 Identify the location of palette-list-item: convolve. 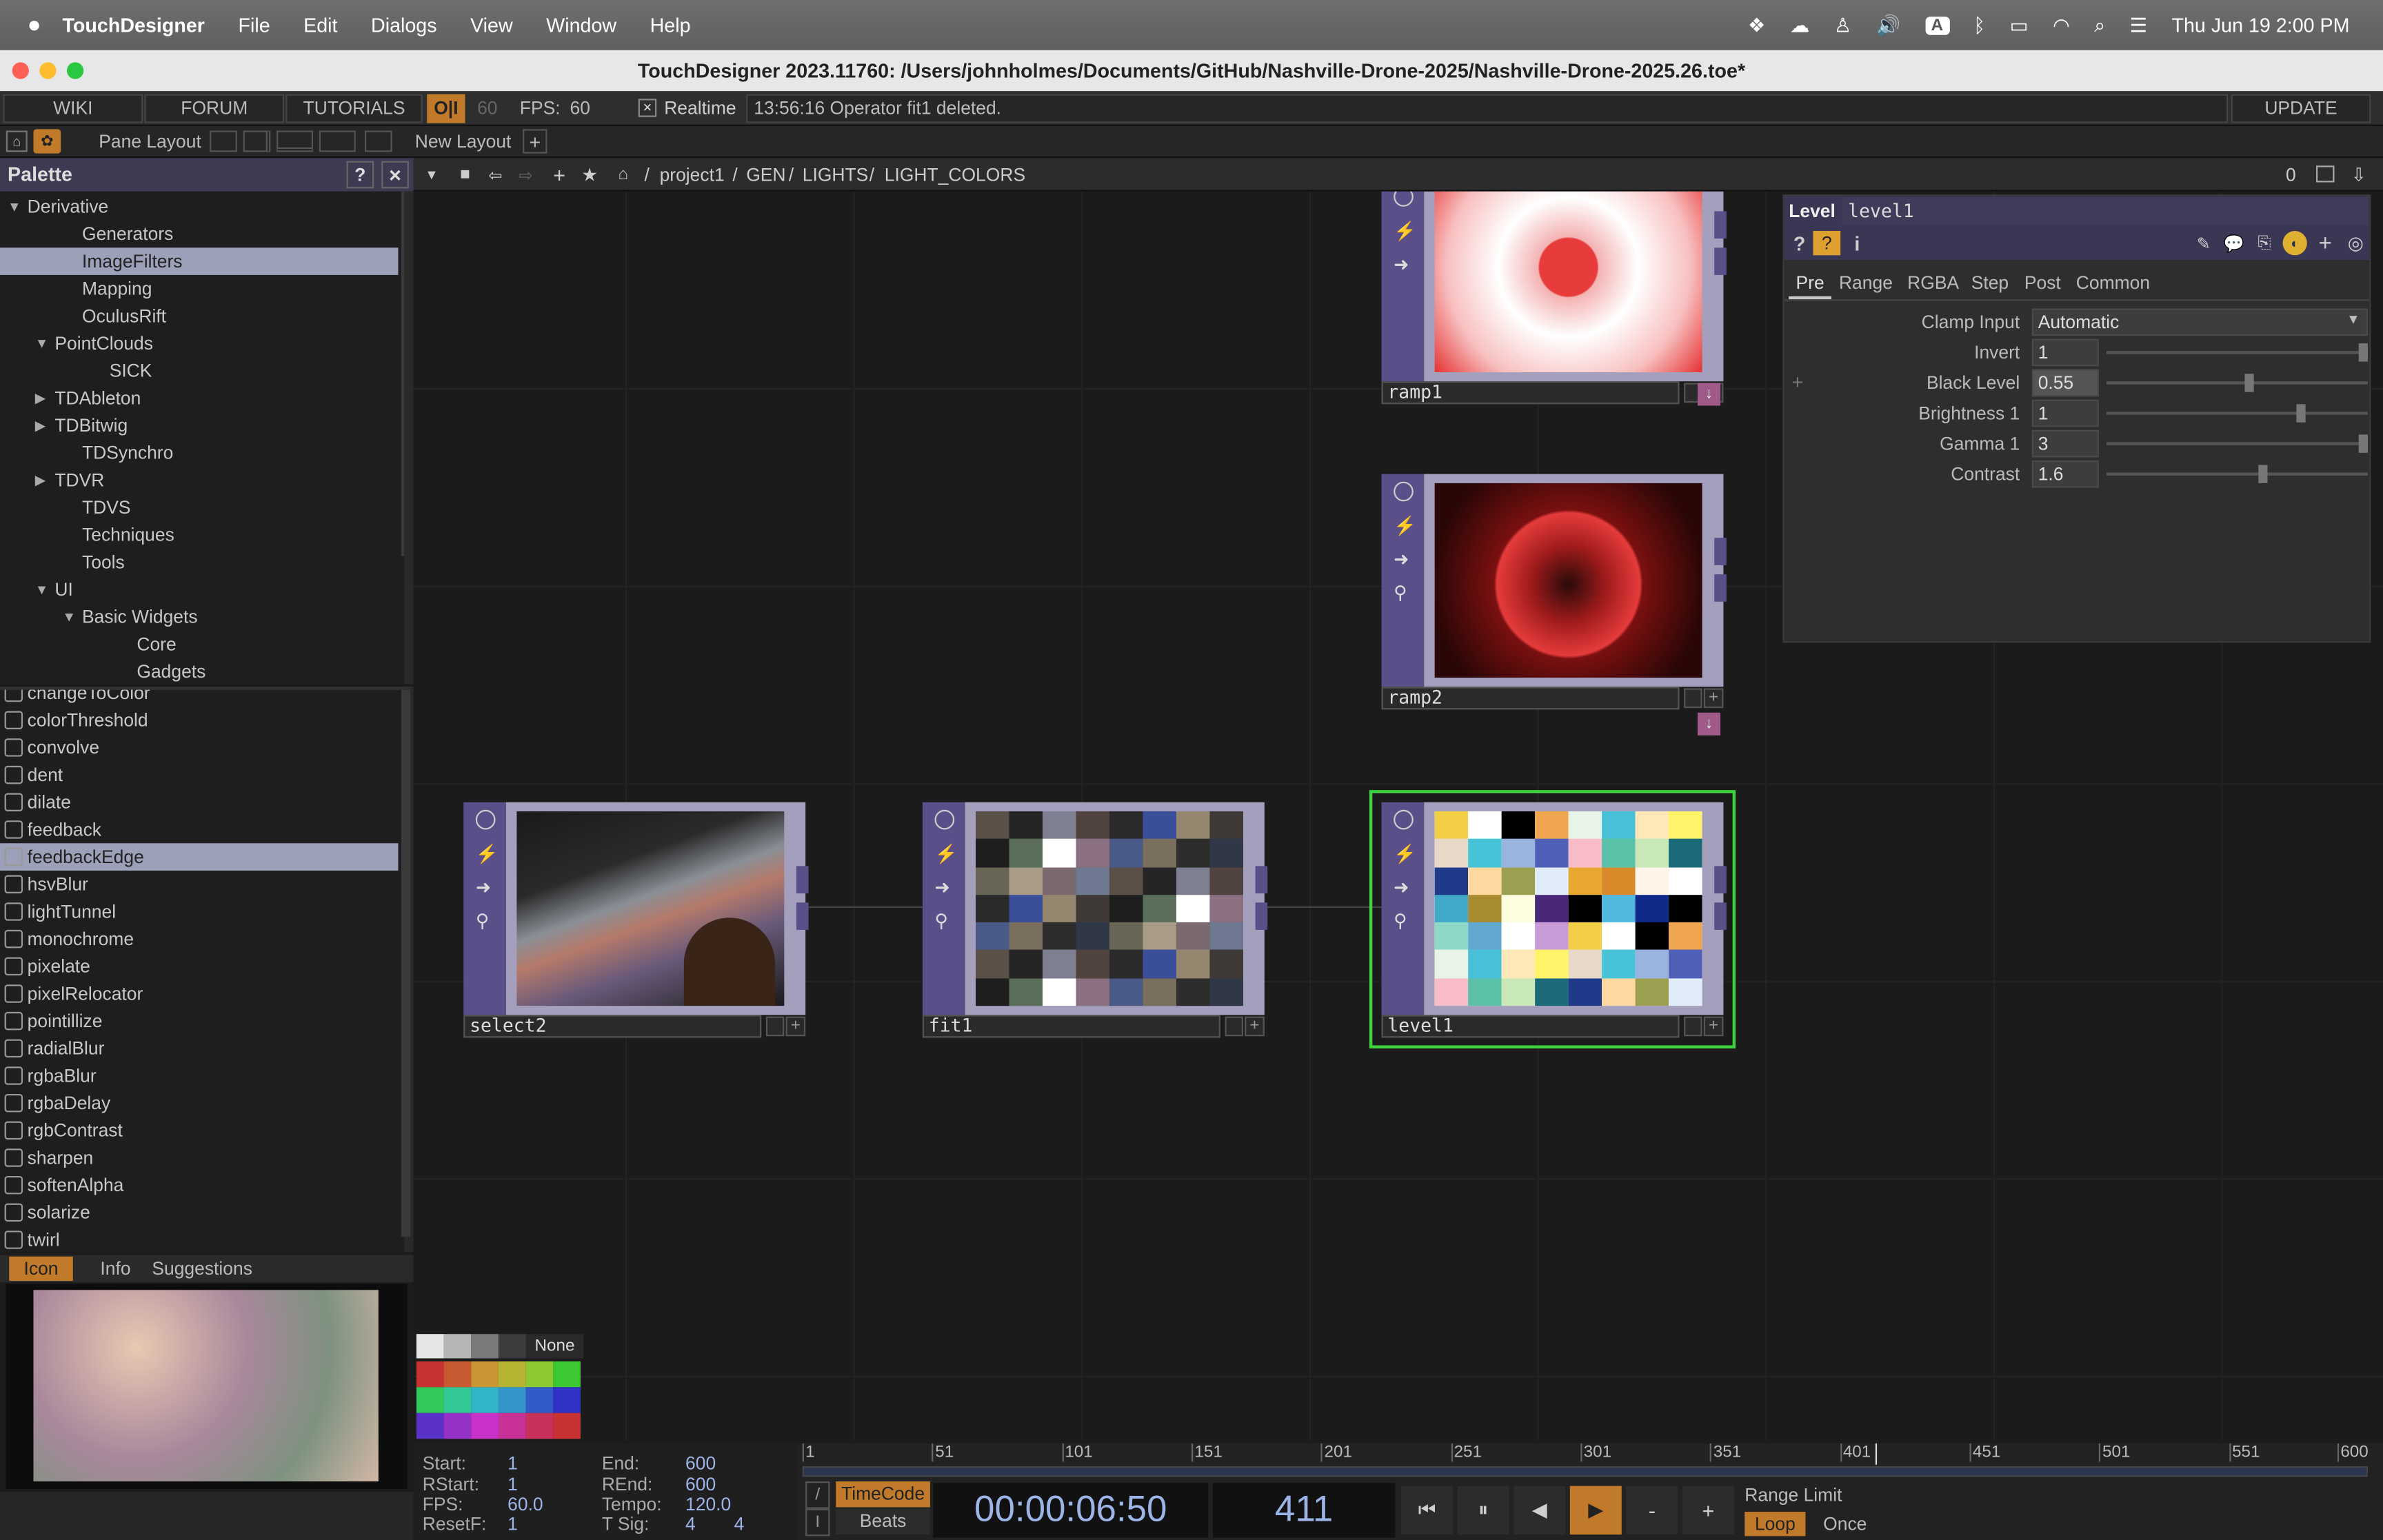
(199, 748).